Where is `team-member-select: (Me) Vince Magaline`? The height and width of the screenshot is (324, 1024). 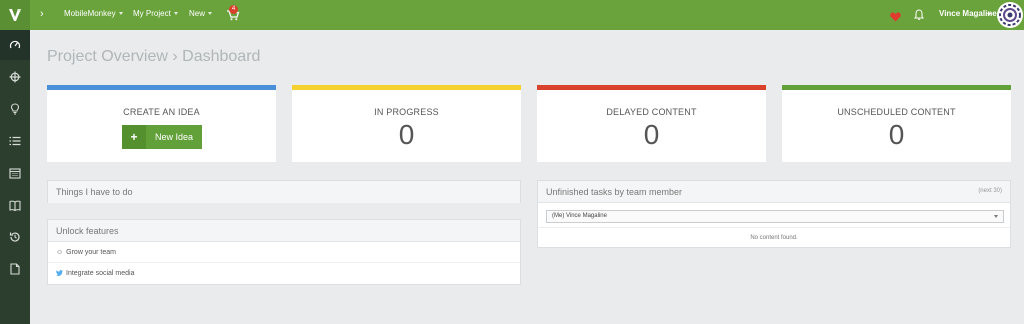 team-member-select: (Me) Vince Magaline is located at coordinates (775, 216).